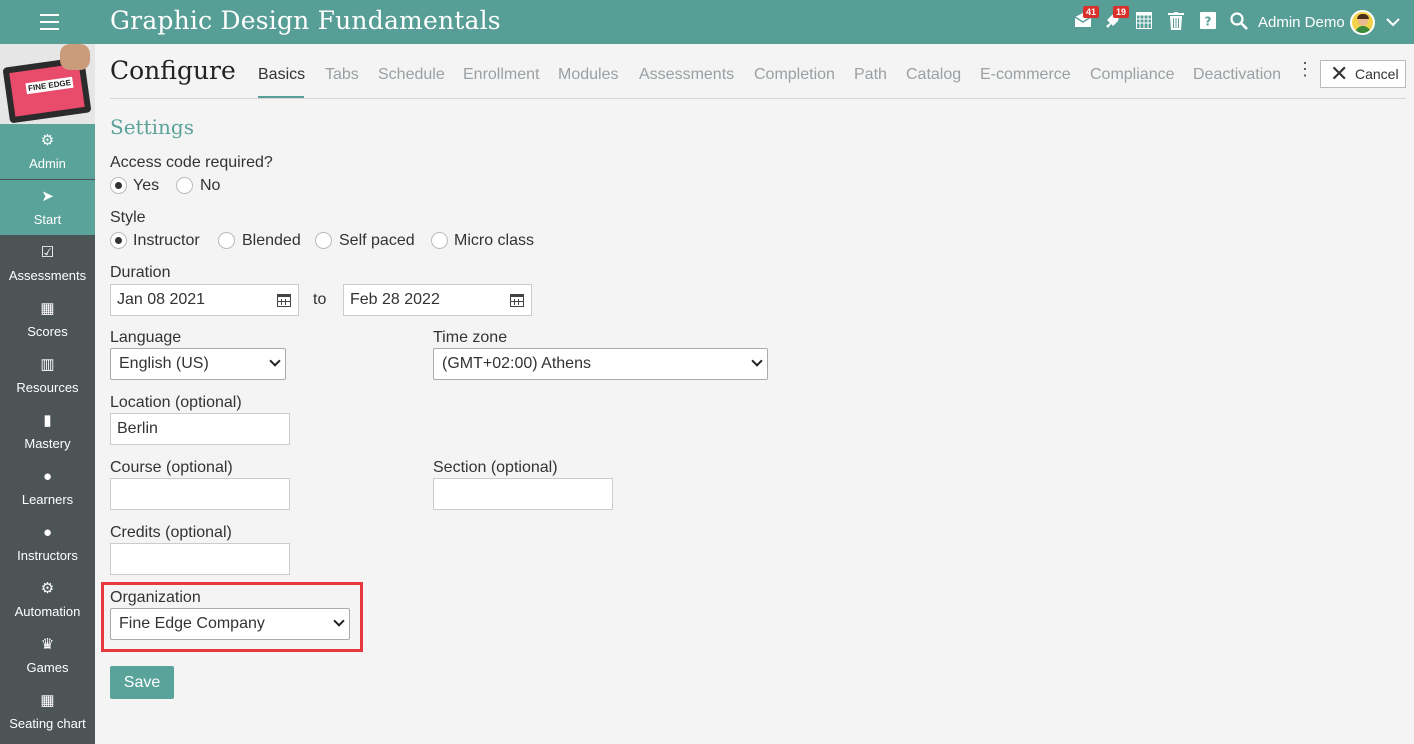 The image size is (1414, 744). What do you see at coordinates (342, 75) in the screenshot?
I see `tab-tabs: Tabs` at bounding box center [342, 75].